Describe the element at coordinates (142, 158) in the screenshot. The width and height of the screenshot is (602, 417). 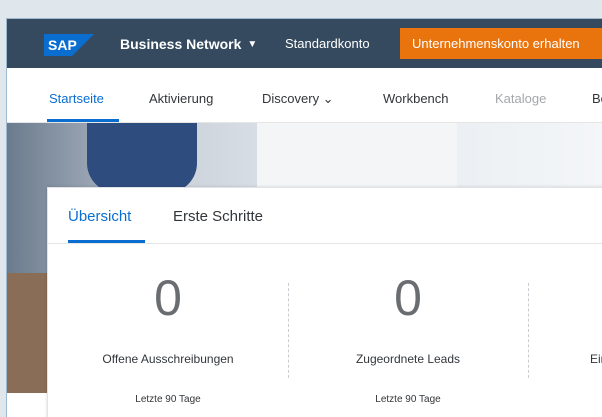
I see `hero-person-shape` at that location.